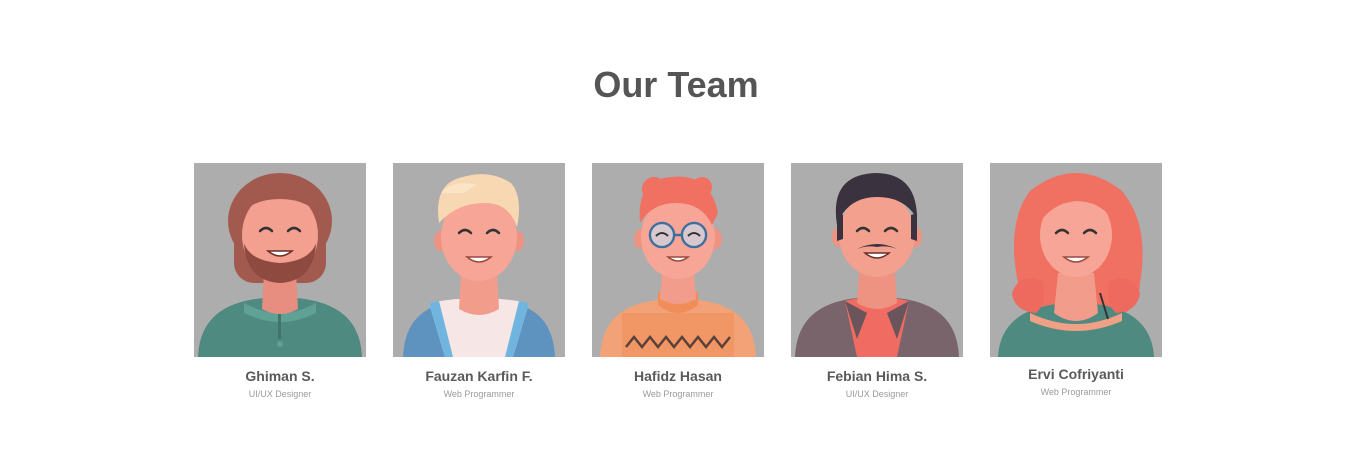 The image size is (1352, 459). Describe the element at coordinates (280, 376) in the screenshot. I see `member-name: Ghiman S.` at that location.